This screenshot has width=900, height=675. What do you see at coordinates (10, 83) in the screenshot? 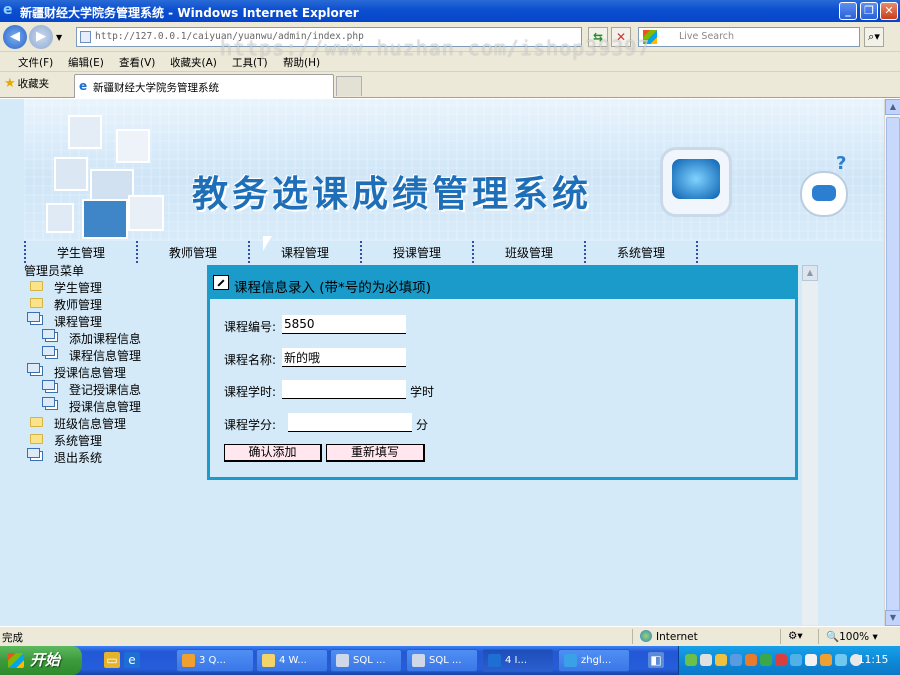
I see `star-icon: ★` at bounding box center [10, 83].